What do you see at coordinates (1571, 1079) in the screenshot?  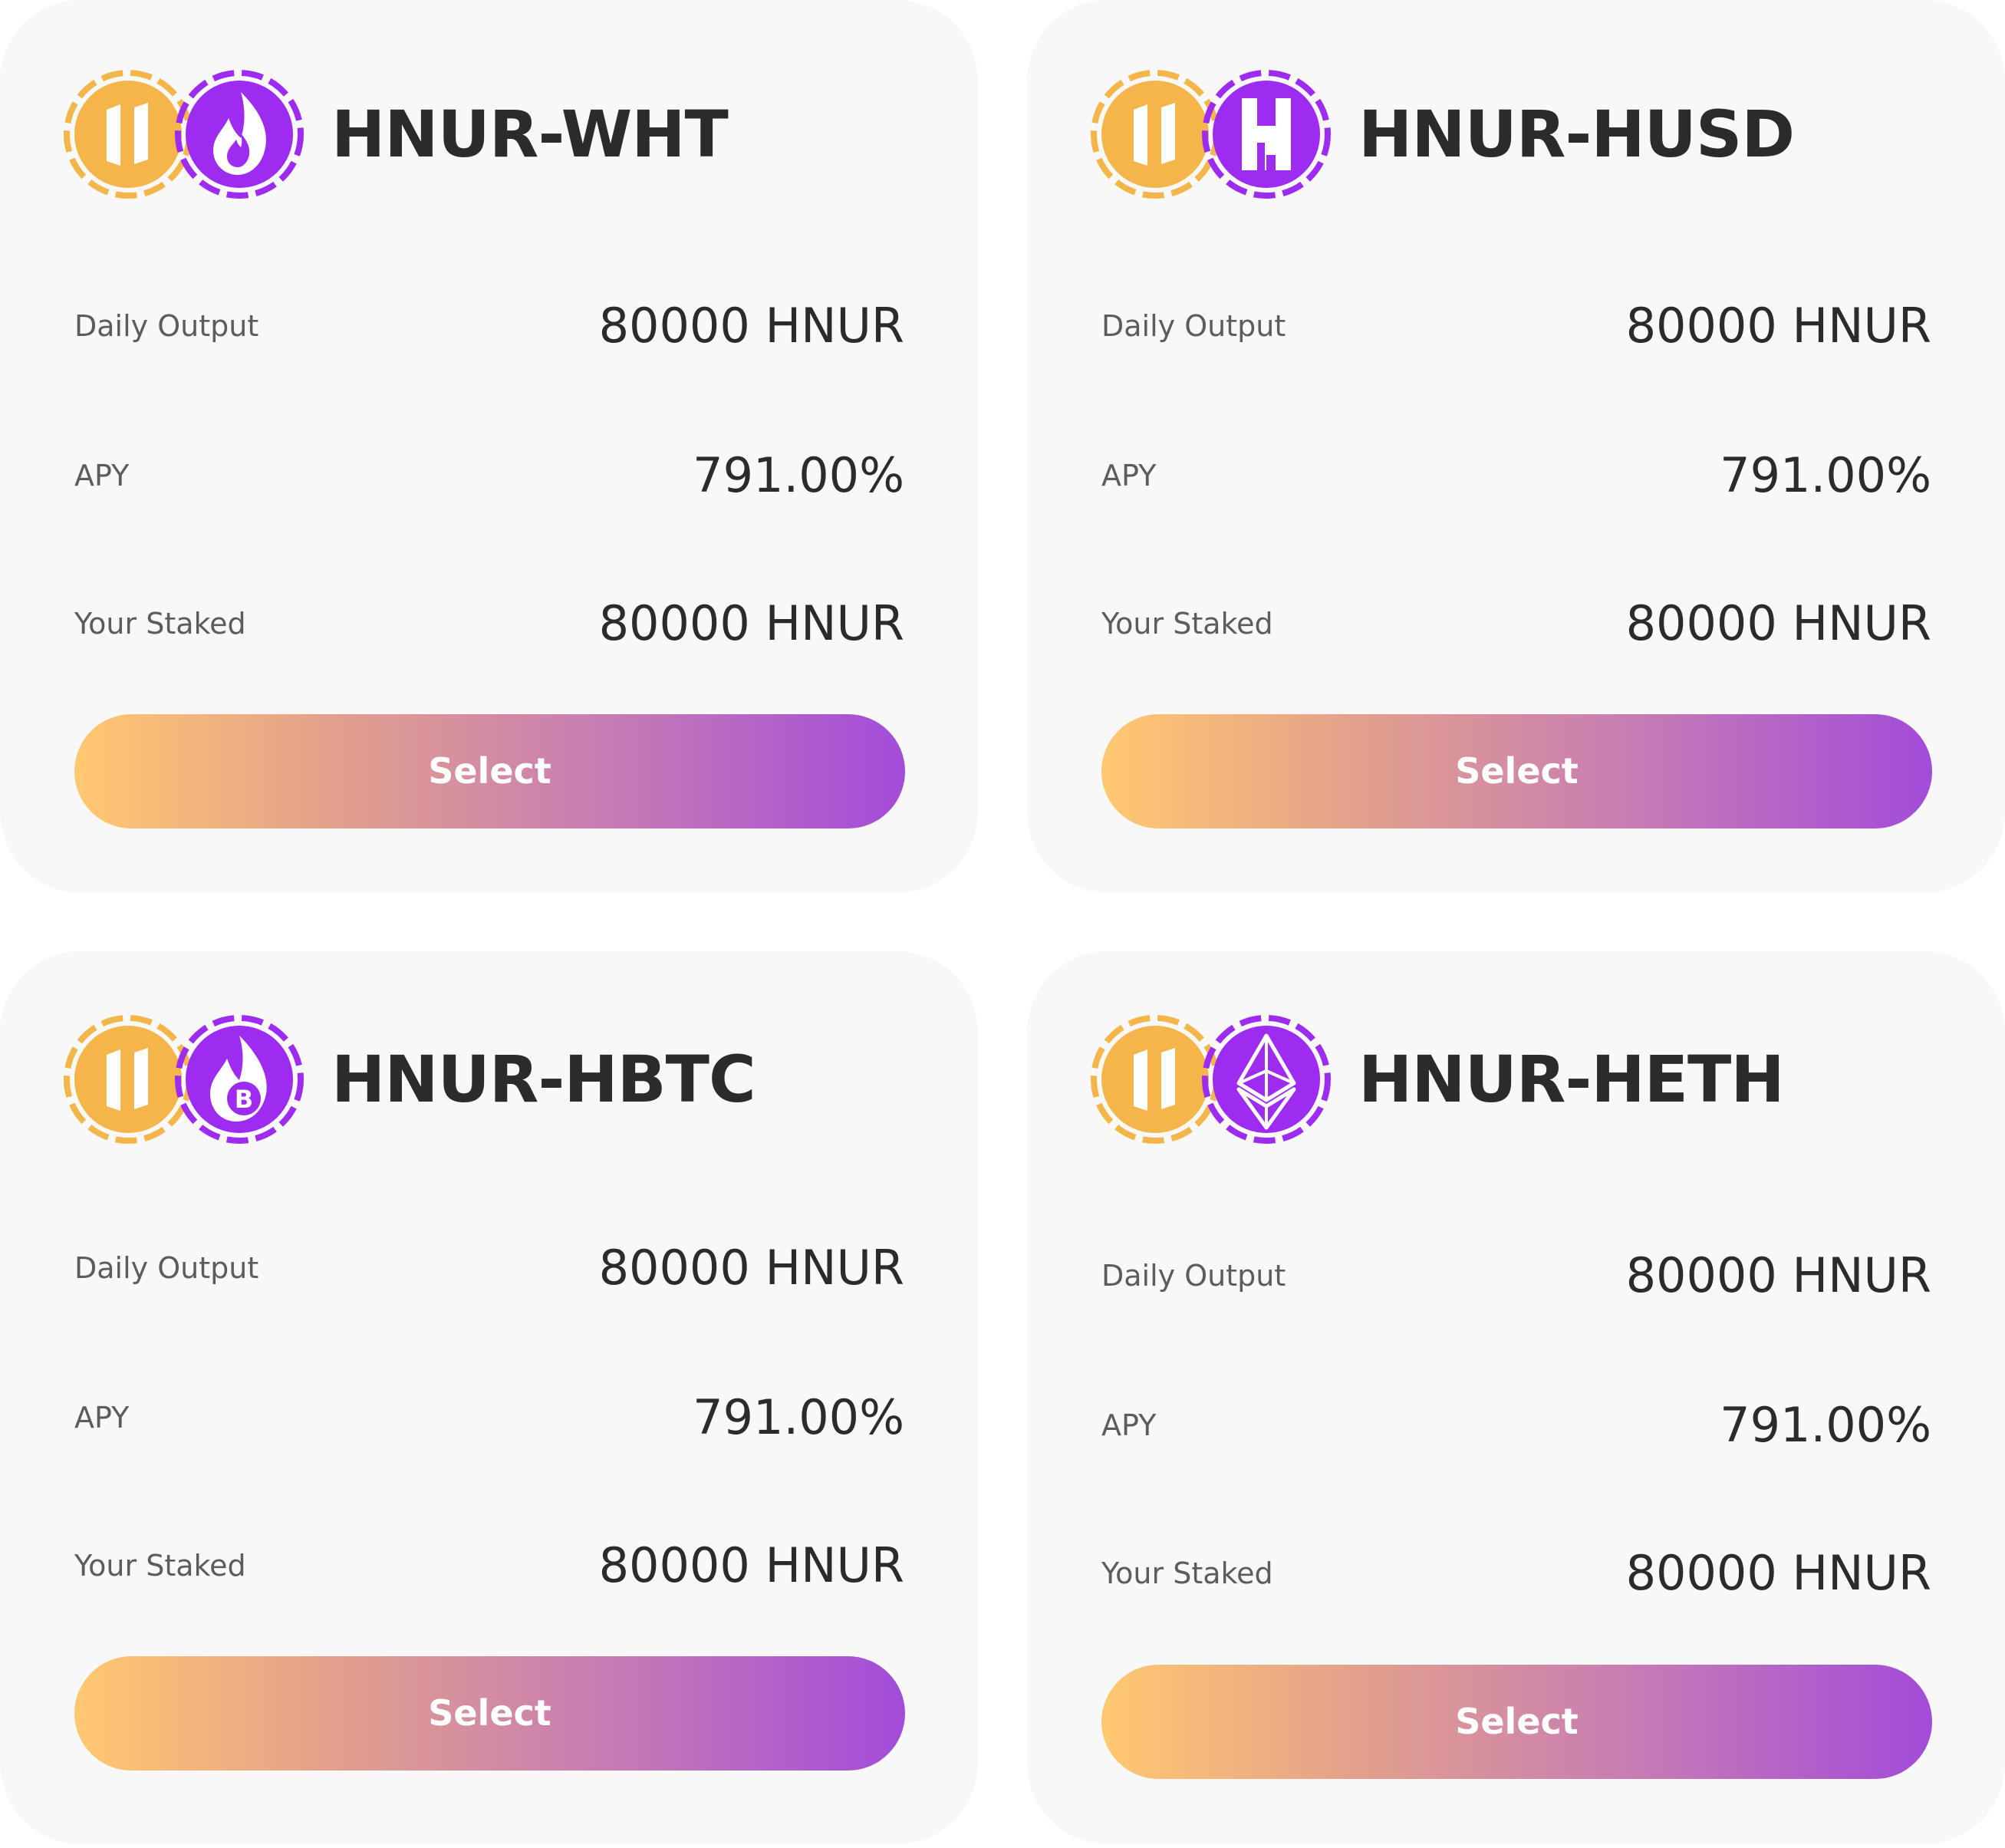 I see `pool-title: HNUR-HETH` at bounding box center [1571, 1079].